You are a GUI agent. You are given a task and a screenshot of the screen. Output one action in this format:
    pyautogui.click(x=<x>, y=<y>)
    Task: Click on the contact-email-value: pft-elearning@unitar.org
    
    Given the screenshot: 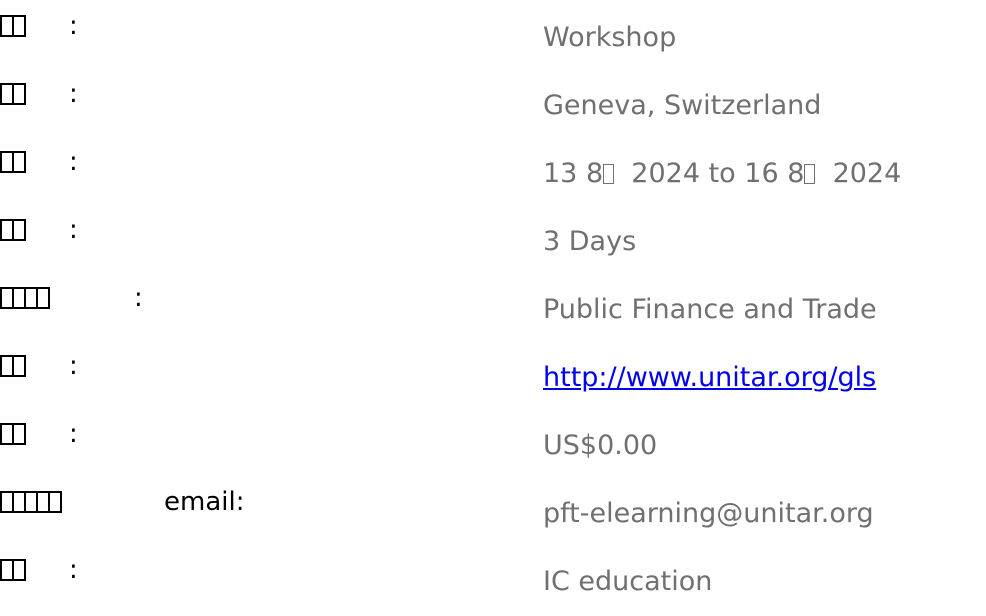 What is the action you would take?
    pyautogui.click(x=708, y=513)
    